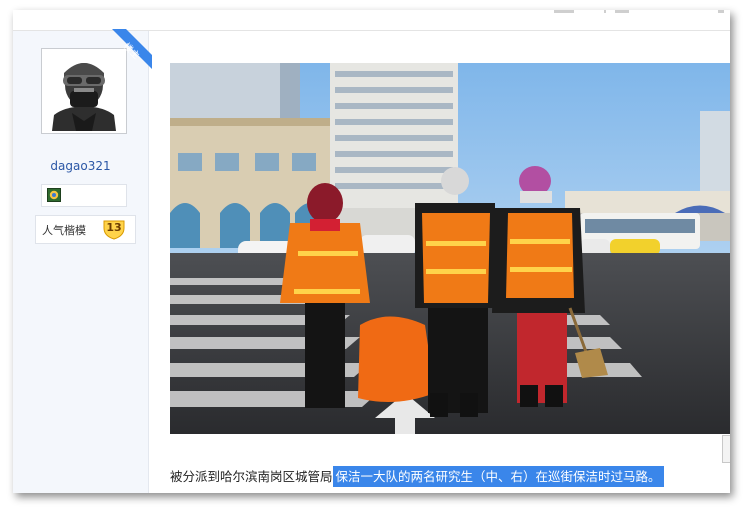 This screenshot has width=751, height=515. What do you see at coordinates (726, 449) in the screenshot?
I see `scrollbar-thumb` at bounding box center [726, 449].